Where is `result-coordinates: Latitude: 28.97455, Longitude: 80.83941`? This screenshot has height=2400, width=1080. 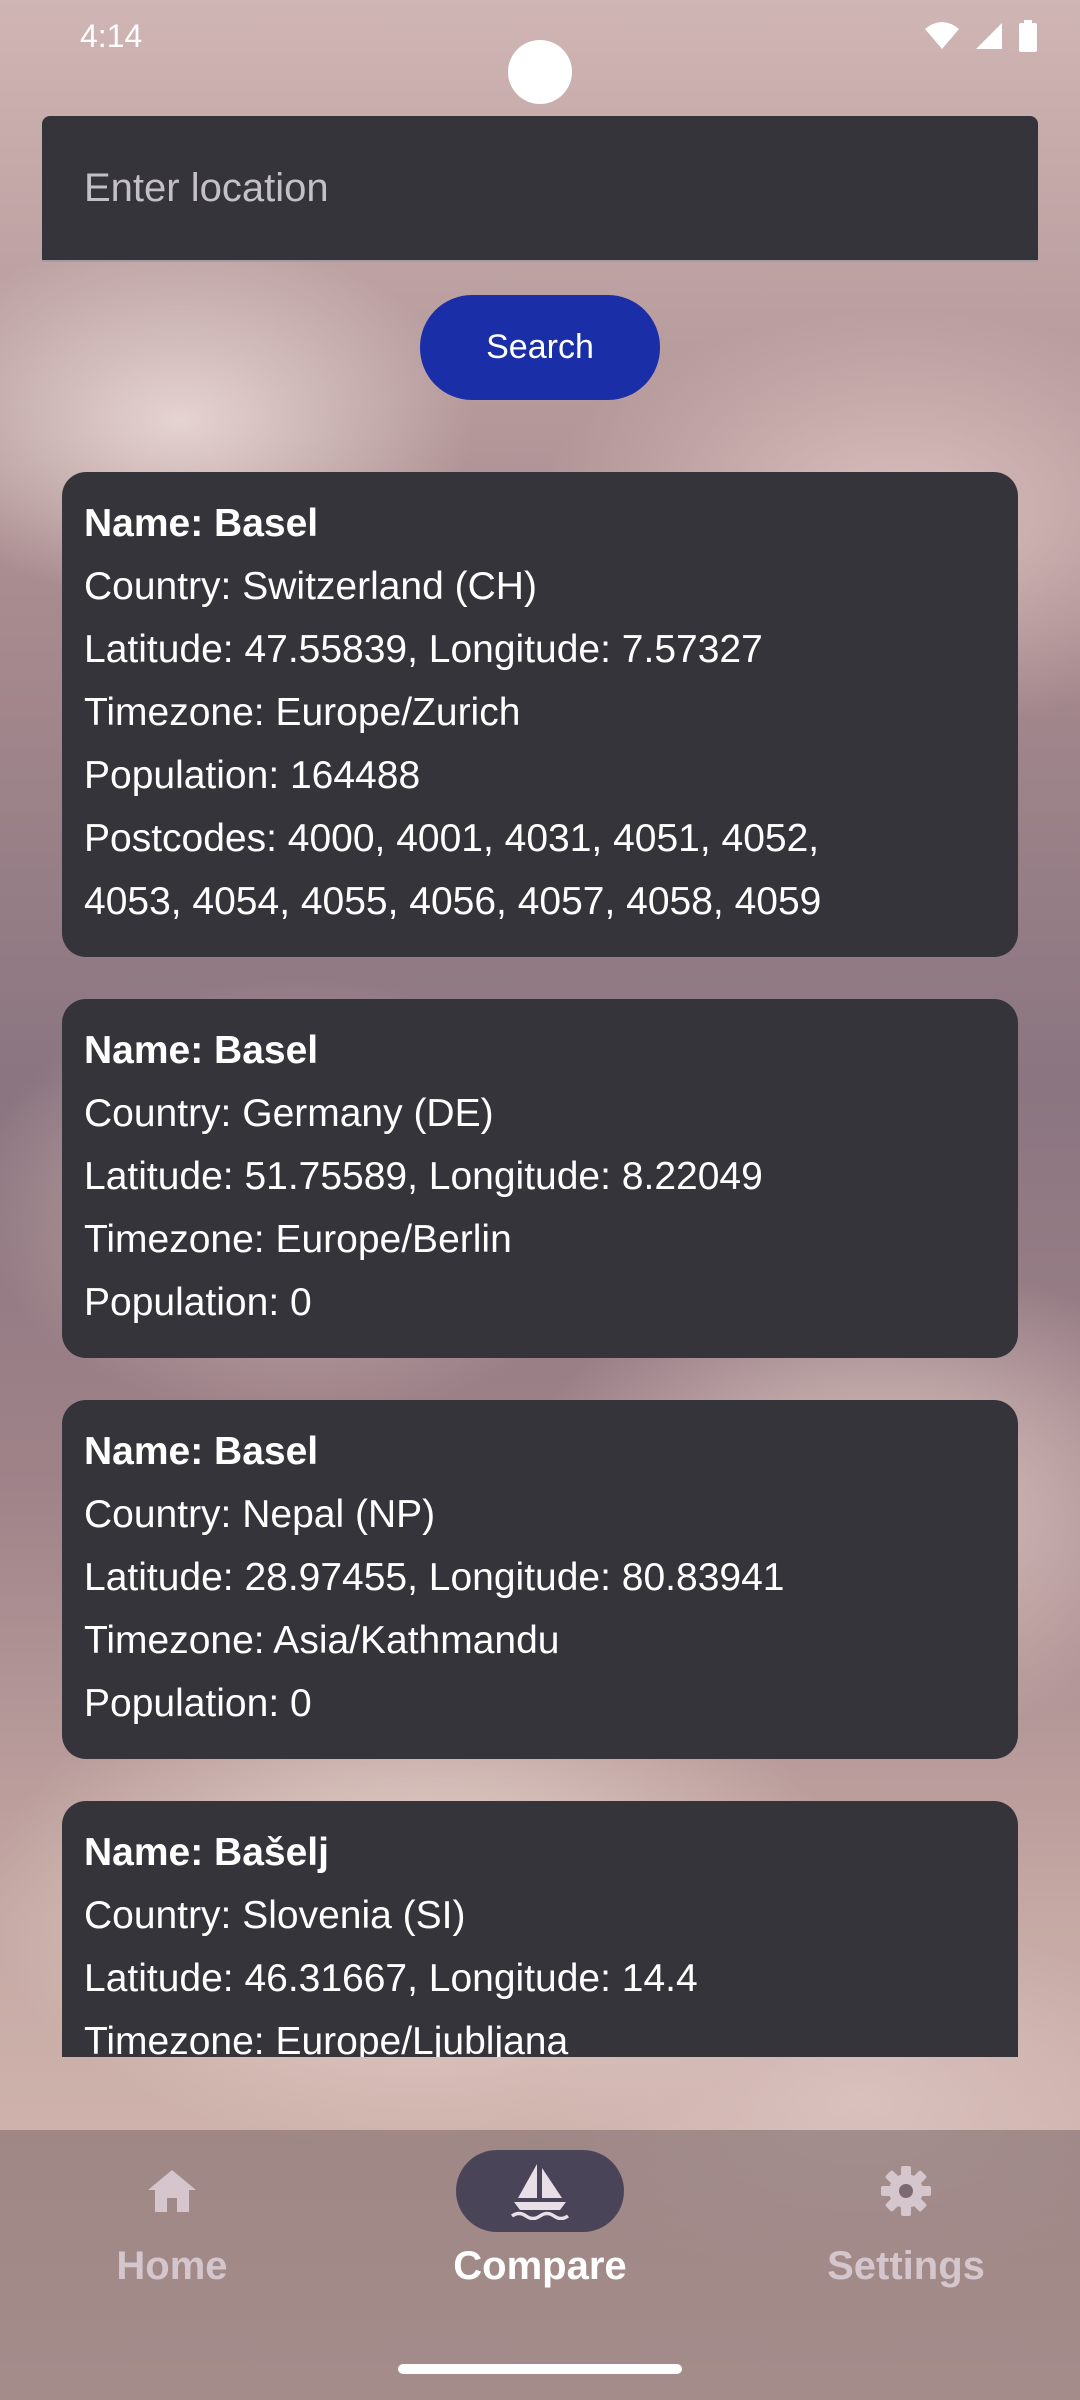
result-coordinates: Latitude: 28.97455, Longitude: 80.83941 is located at coordinates (434, 1577).